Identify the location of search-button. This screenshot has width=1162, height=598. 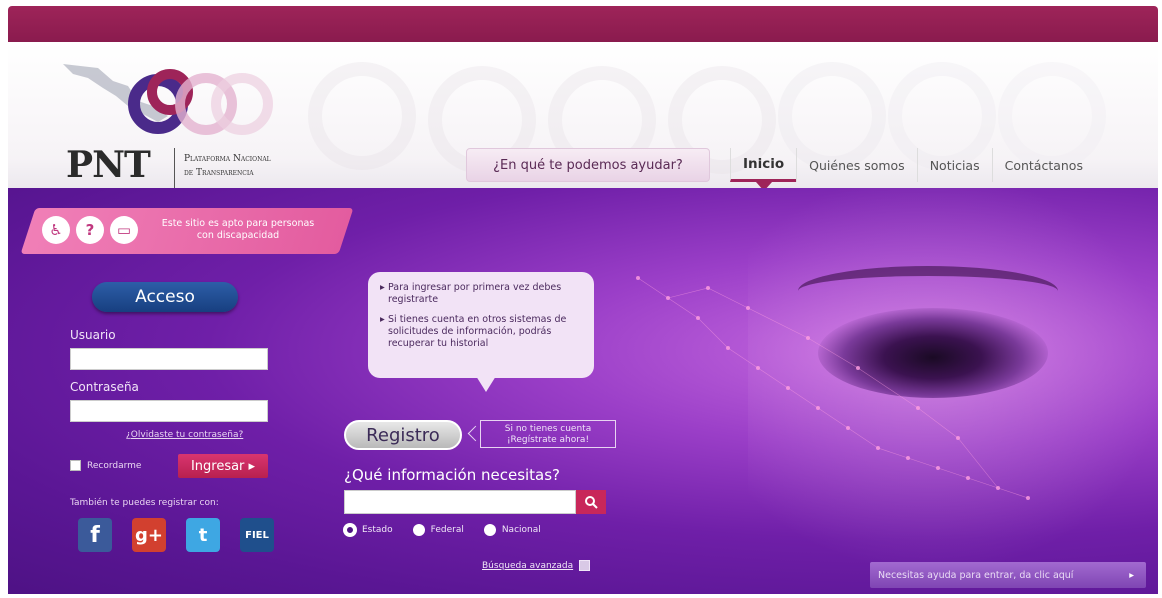
(591, 502).